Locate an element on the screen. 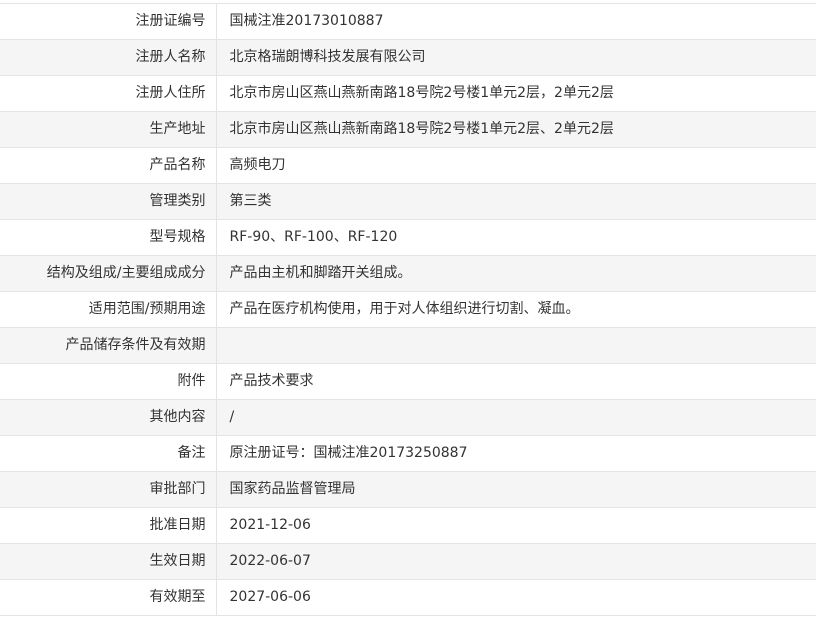 The image size is (816, 625). field-label: 生产地址 is located at coordinates (108, 129).